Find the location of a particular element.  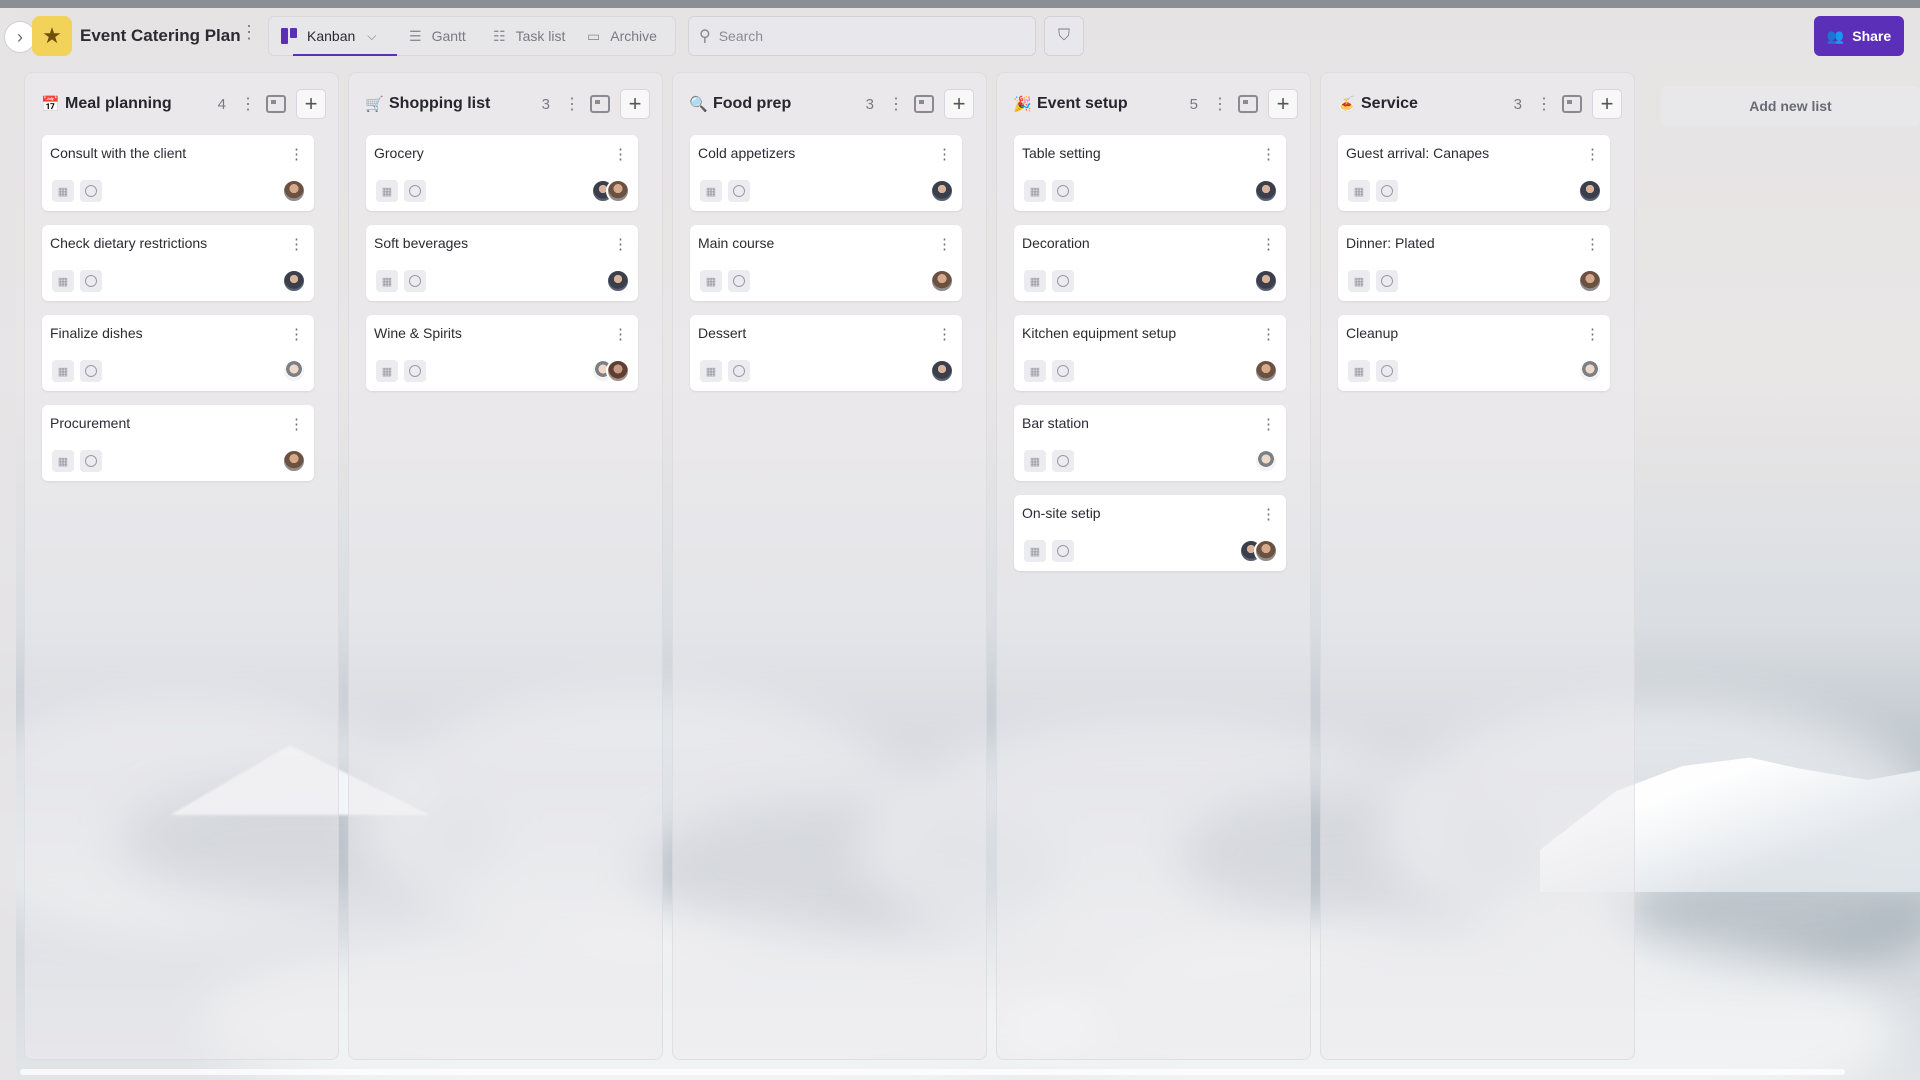

task-card: Guest arrival: Canapes ⋮ ▦ is located at coordinates (1474, 173).